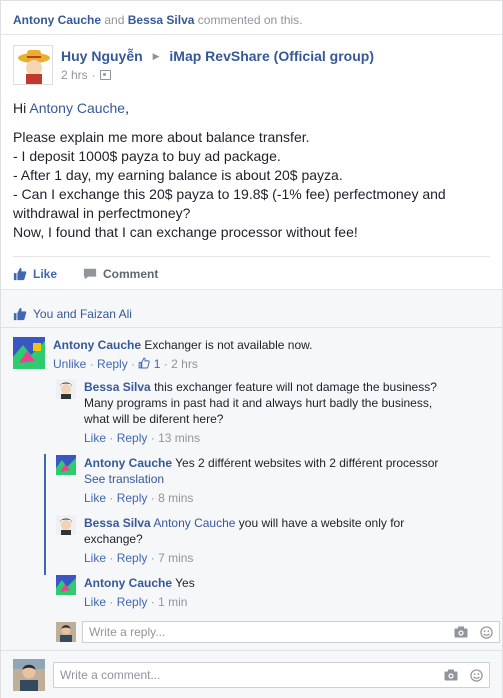 The height and width of the screenshot is (698, 503). I want to click on post-actions: Like Comment, so click(251, 273).